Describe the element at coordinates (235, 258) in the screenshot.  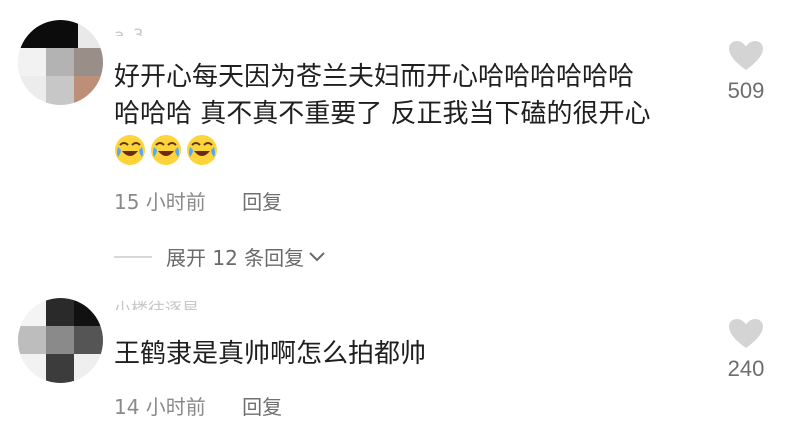
I see `expand-replies-label: 展开 12 条回复` at that location.